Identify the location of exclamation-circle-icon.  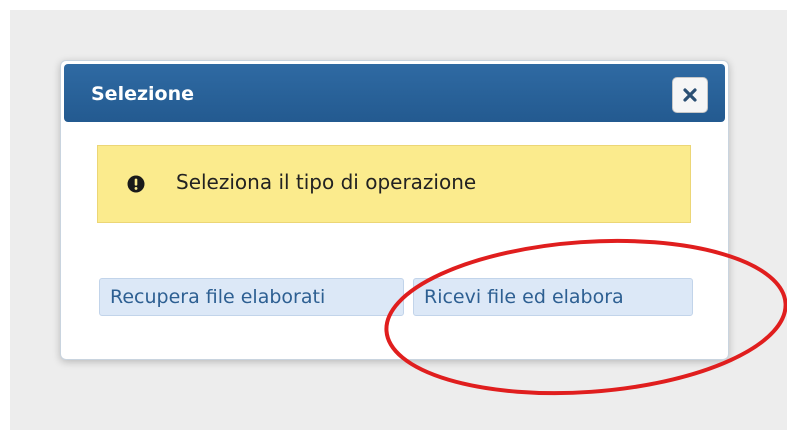
(136, 184).